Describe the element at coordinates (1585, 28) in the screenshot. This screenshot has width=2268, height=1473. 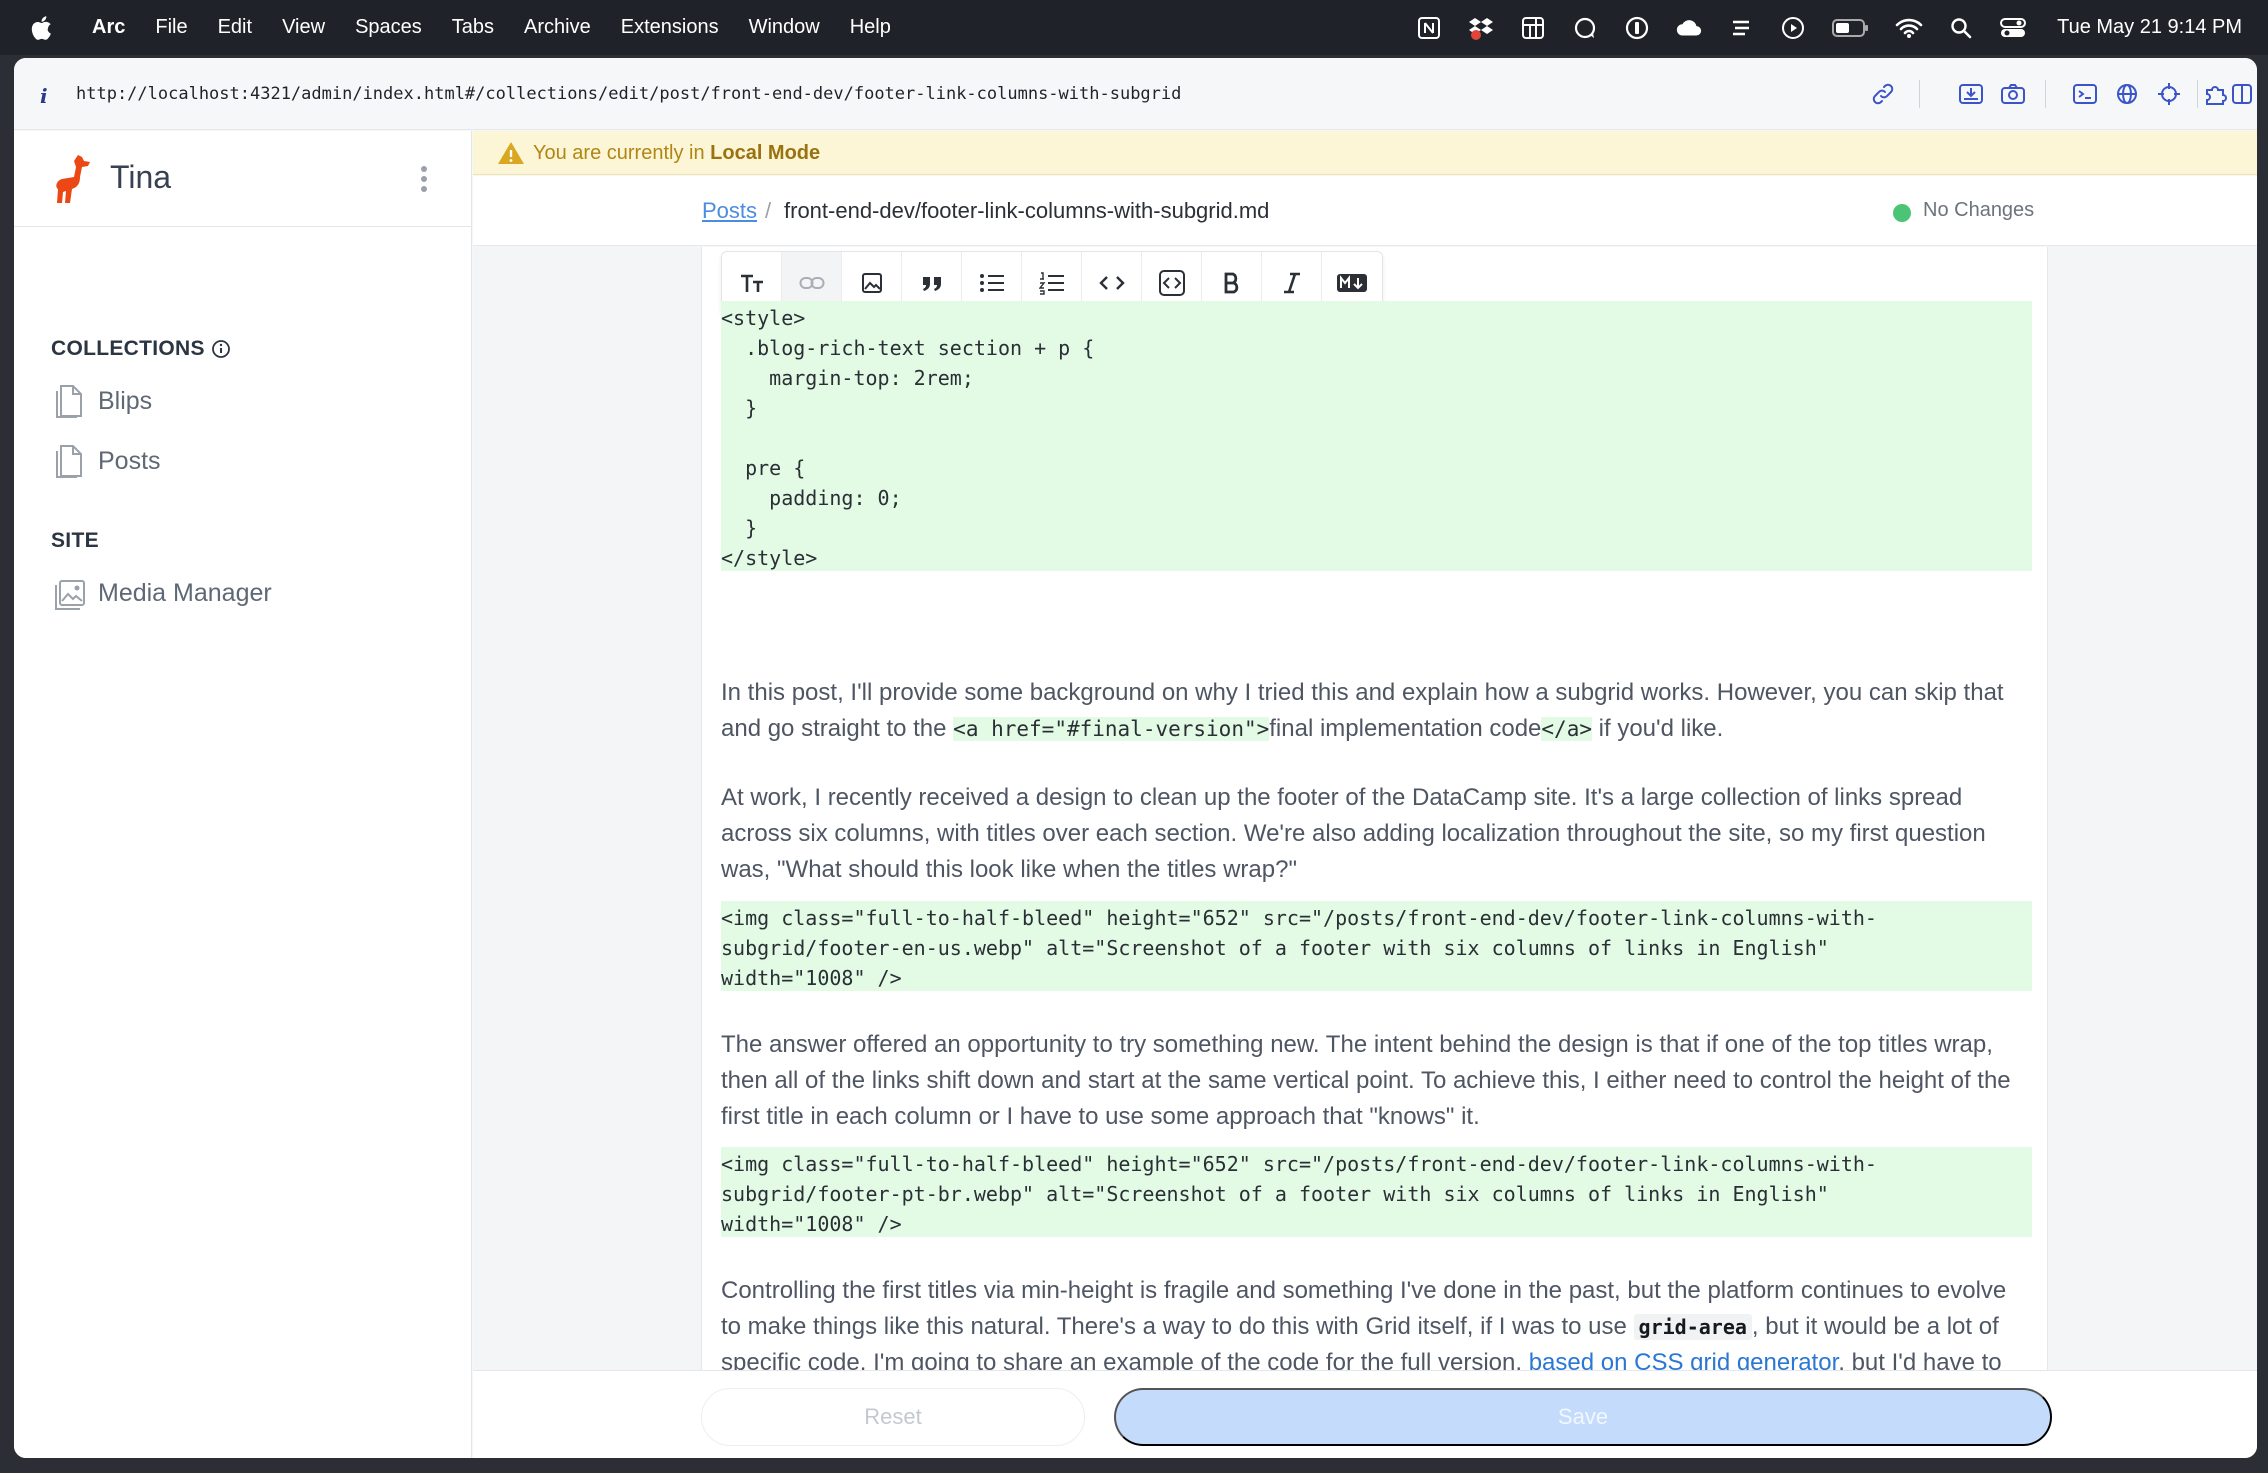
I see `chat-icon` at that location.